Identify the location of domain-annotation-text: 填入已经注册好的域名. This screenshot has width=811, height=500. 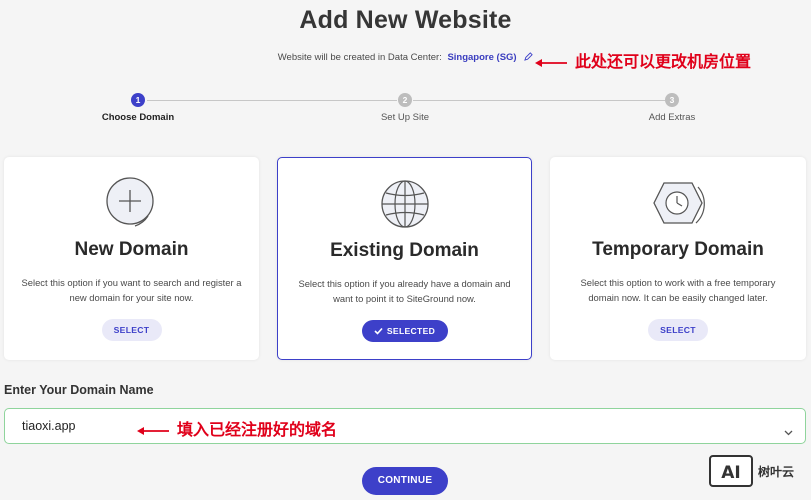
(257, 429).